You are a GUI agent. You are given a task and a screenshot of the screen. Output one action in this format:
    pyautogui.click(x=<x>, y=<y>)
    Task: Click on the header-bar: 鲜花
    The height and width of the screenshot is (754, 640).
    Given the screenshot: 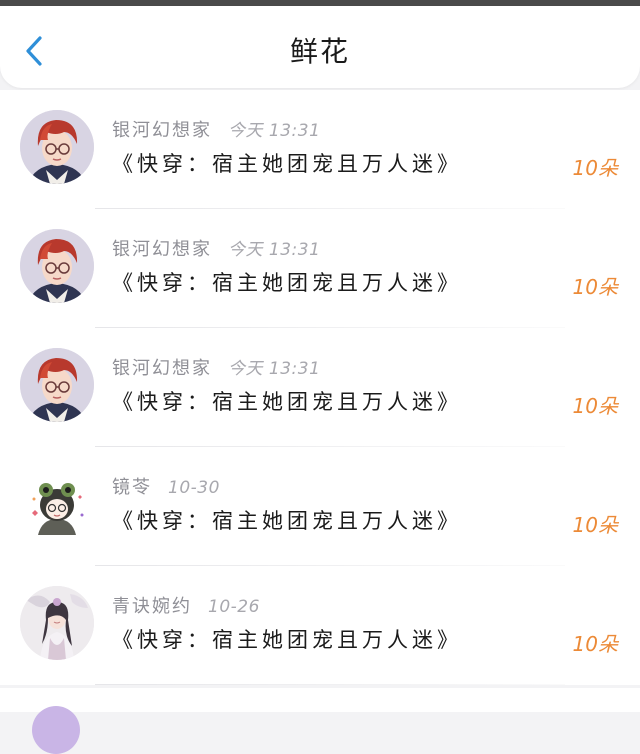 What is the action you would take?
    pyautogui.click(x=320, y=47)
    